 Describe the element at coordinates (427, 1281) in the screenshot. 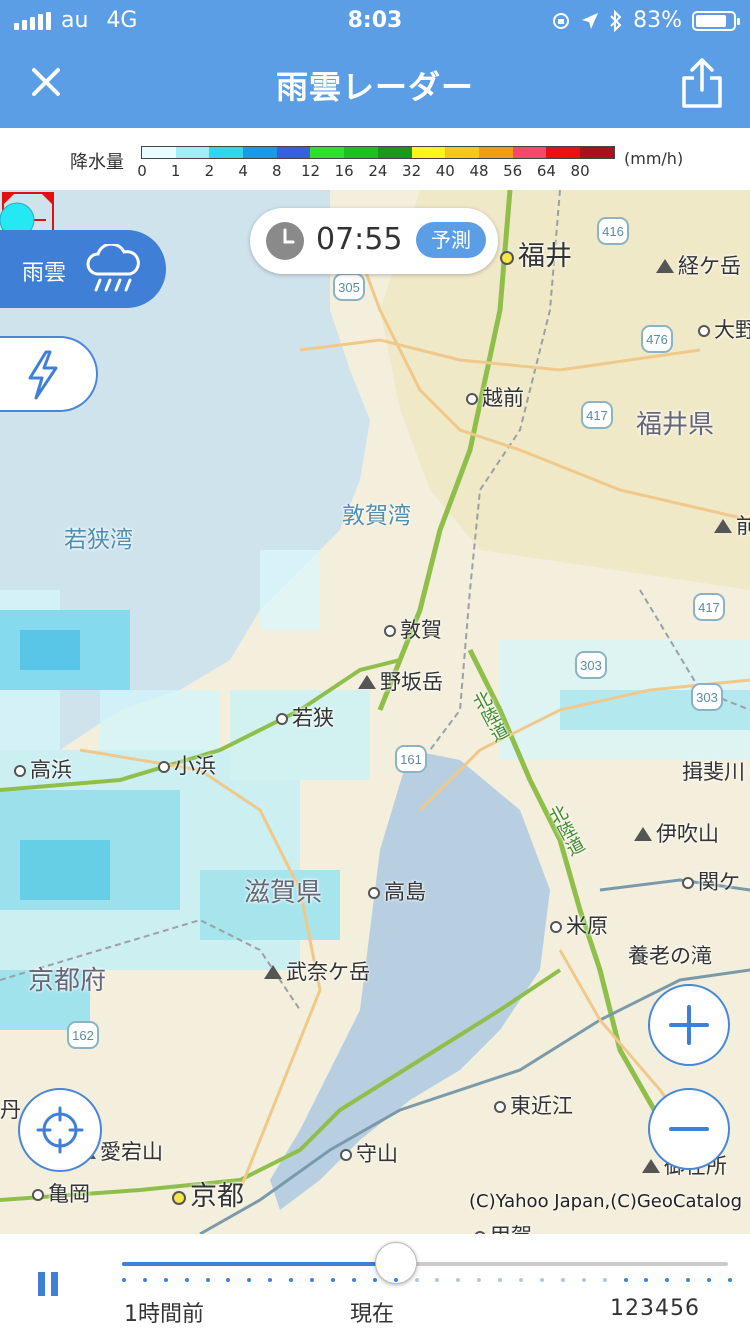

I see `timeline-ticks` at that location.